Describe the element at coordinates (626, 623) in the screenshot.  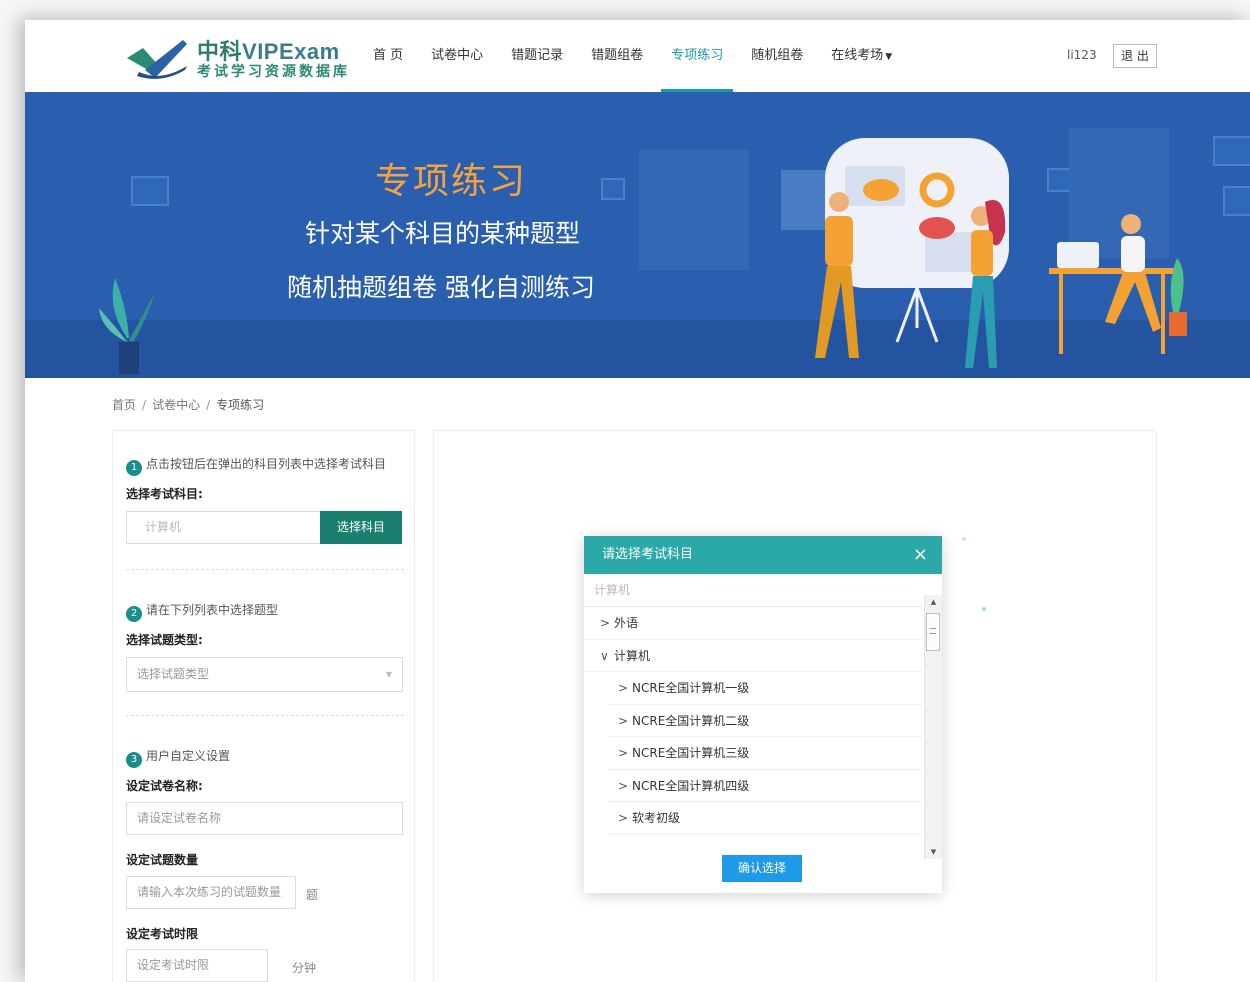
I see `tree-item-label: 外语` at that location.